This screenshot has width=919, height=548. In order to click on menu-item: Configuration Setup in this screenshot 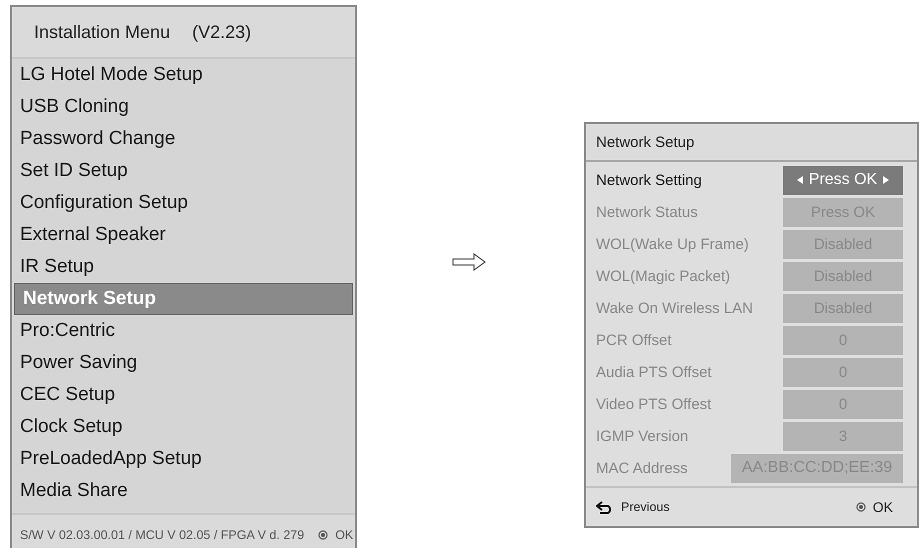, I will do `click(183, 203)`.